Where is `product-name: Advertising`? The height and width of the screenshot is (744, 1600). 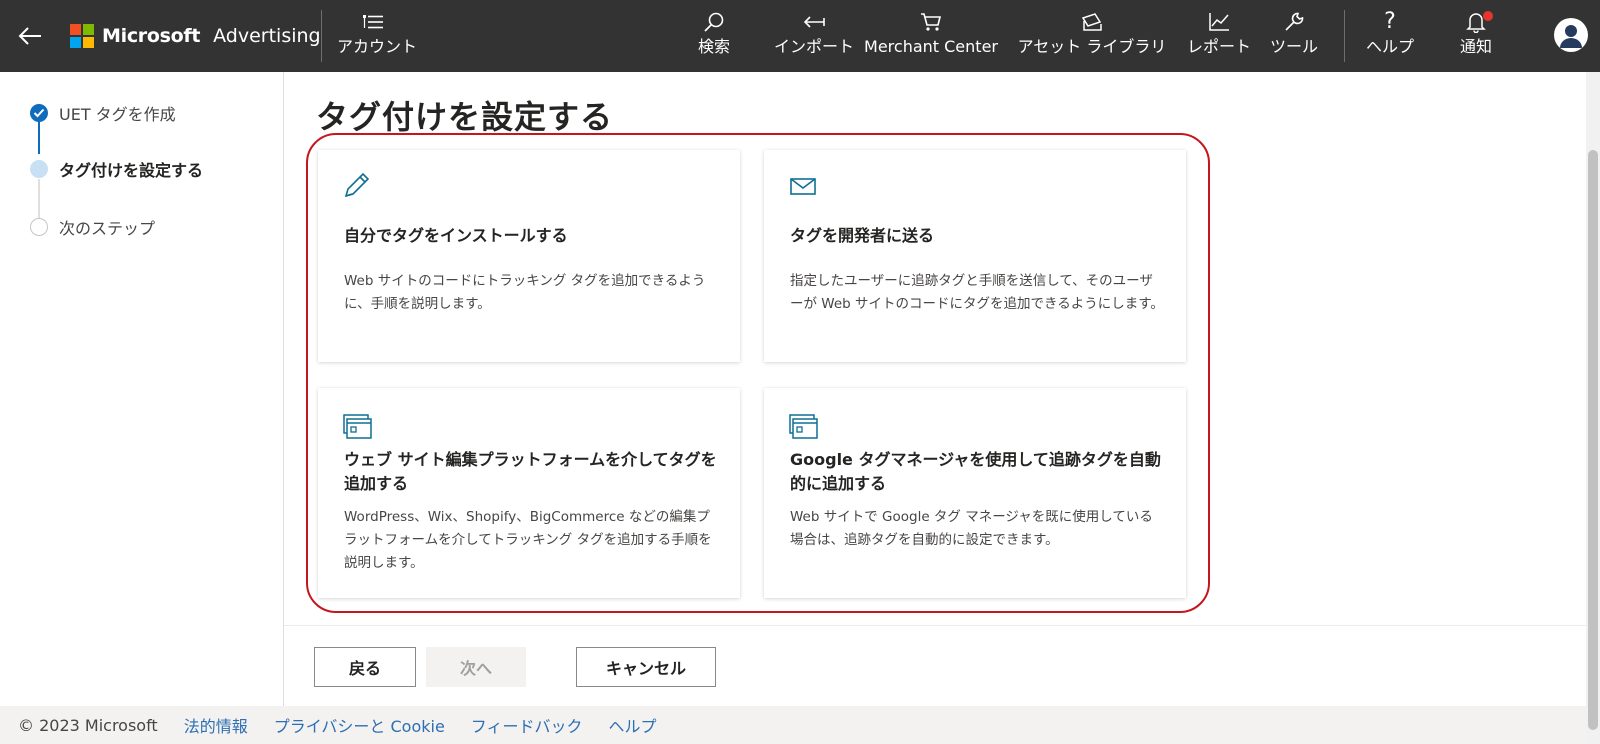
product-name: Advertising is located at coordinates (267, 36).